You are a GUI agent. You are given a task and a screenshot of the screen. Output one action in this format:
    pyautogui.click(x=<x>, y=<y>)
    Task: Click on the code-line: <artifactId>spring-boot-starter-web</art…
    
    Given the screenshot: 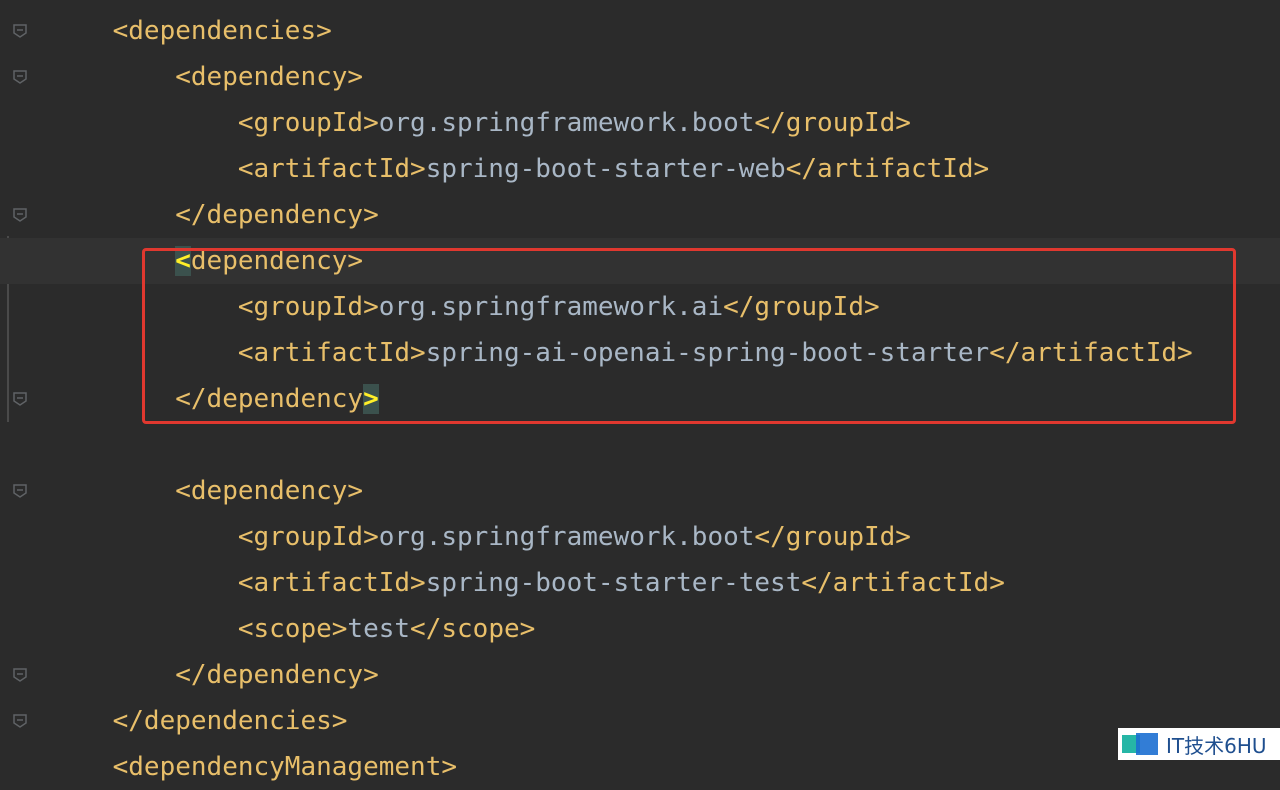 What is the action you would take?
    pyautogui.click(x=640, y=169)
    